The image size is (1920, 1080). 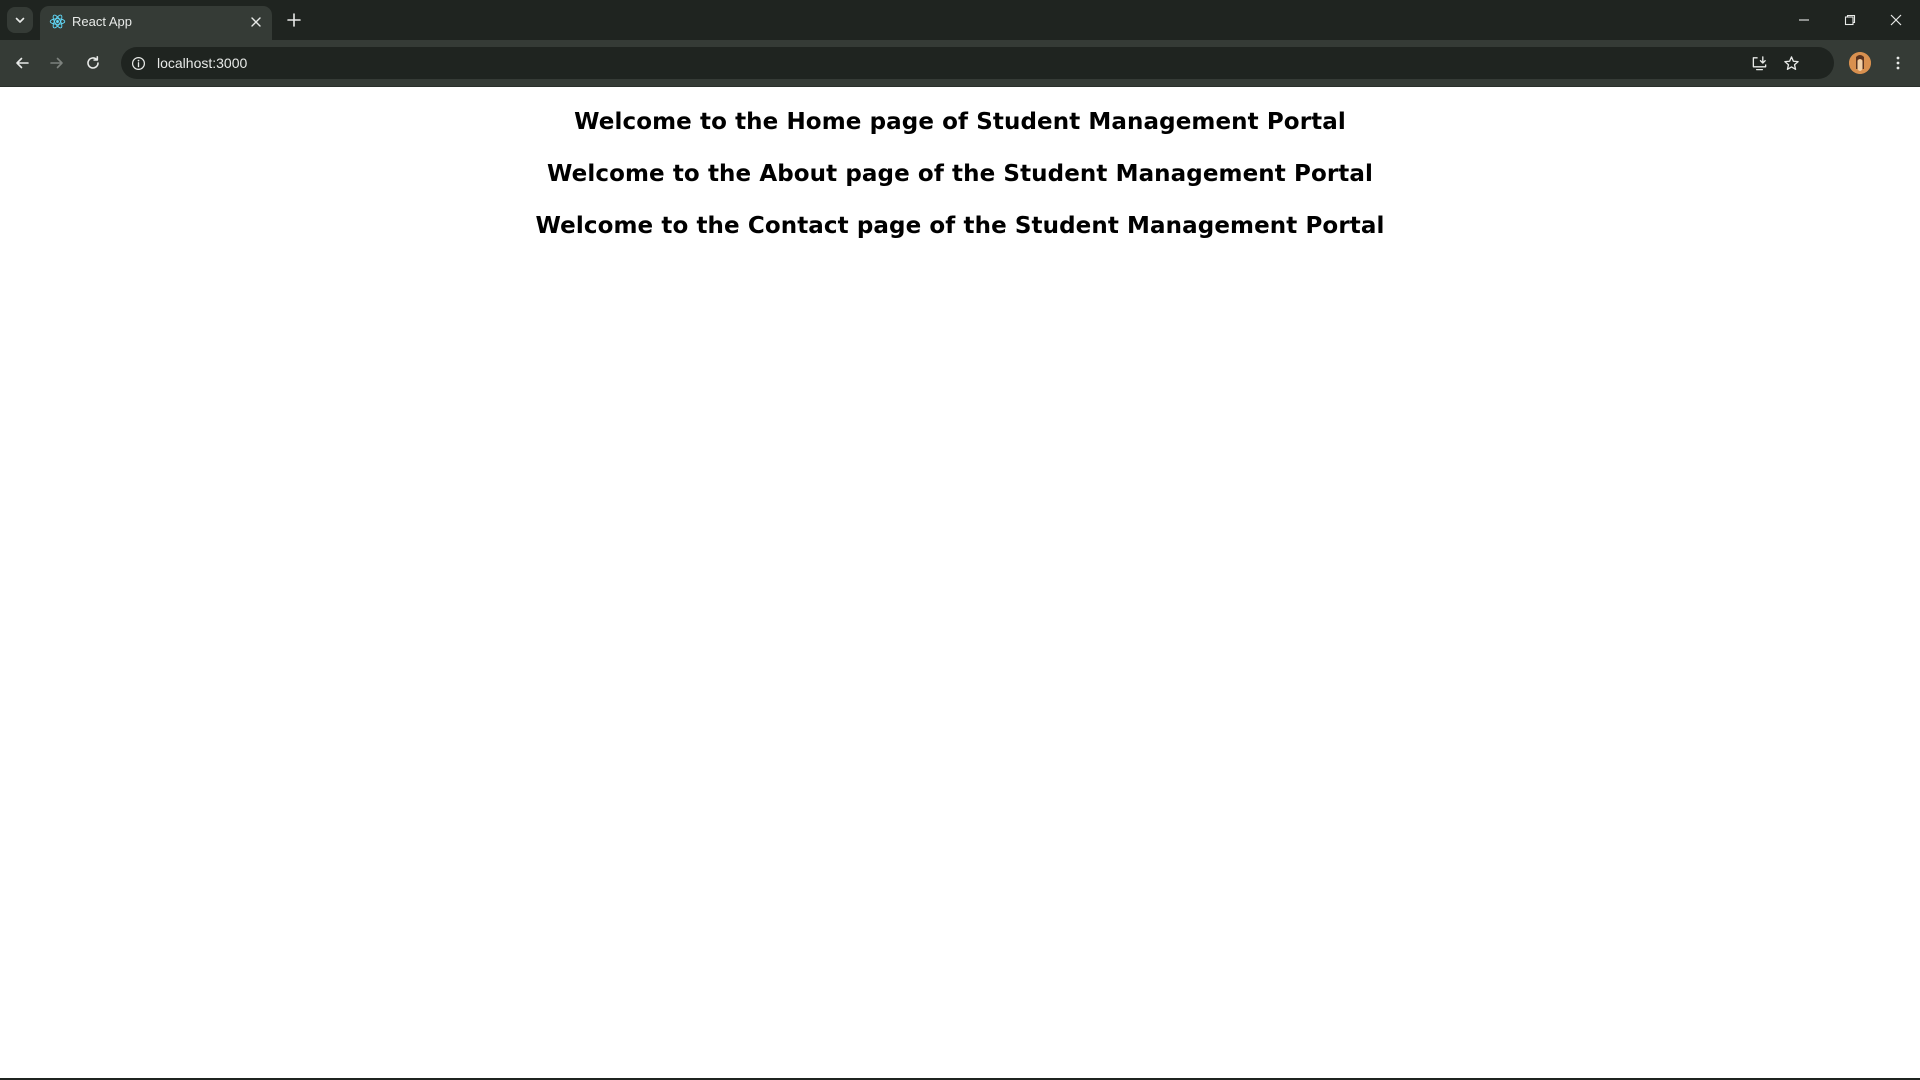 What do you see at coordinates (156, 23) in the screenshot?
I see `browser-tab: React App` at bounding box center [156, 23].